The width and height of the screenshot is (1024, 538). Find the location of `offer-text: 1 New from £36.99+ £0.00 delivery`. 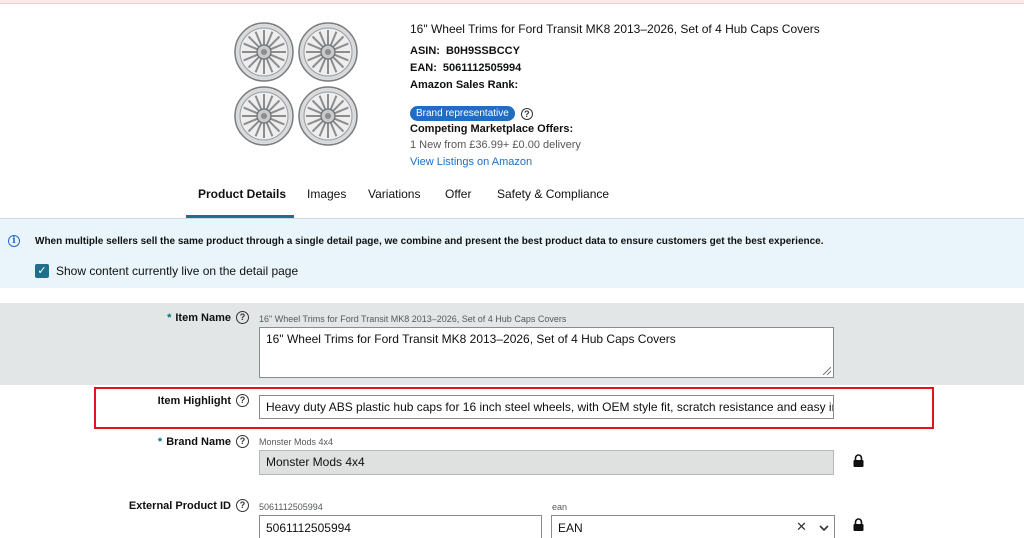

offer-text: 1 New from £36.99+ £0.00 delivery is located at coordinates (495, 145).